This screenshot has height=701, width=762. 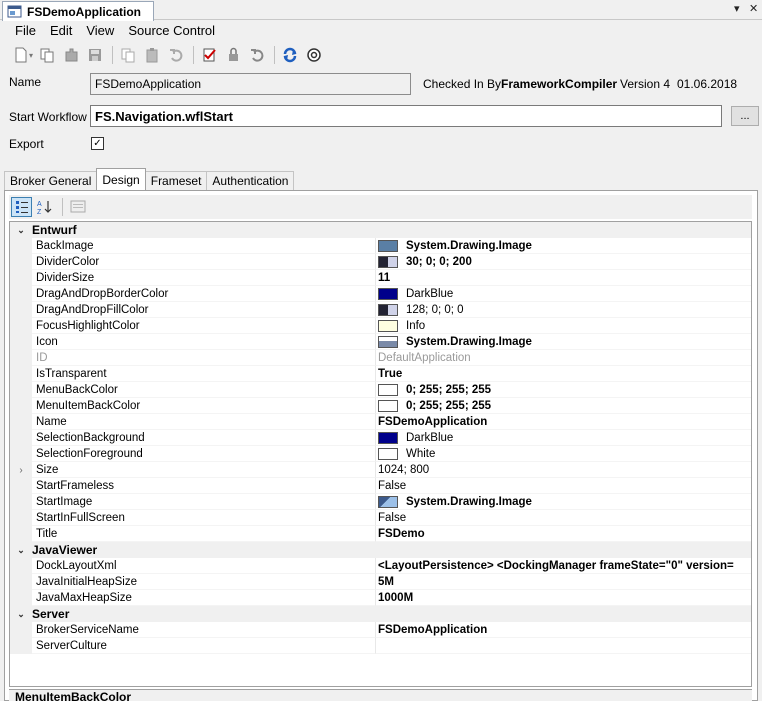 I want to click on paste-component-icon, so click(x=71, y=55).